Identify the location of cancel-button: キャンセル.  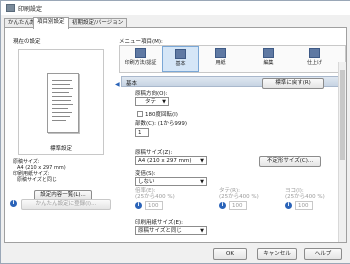
(277, 254).